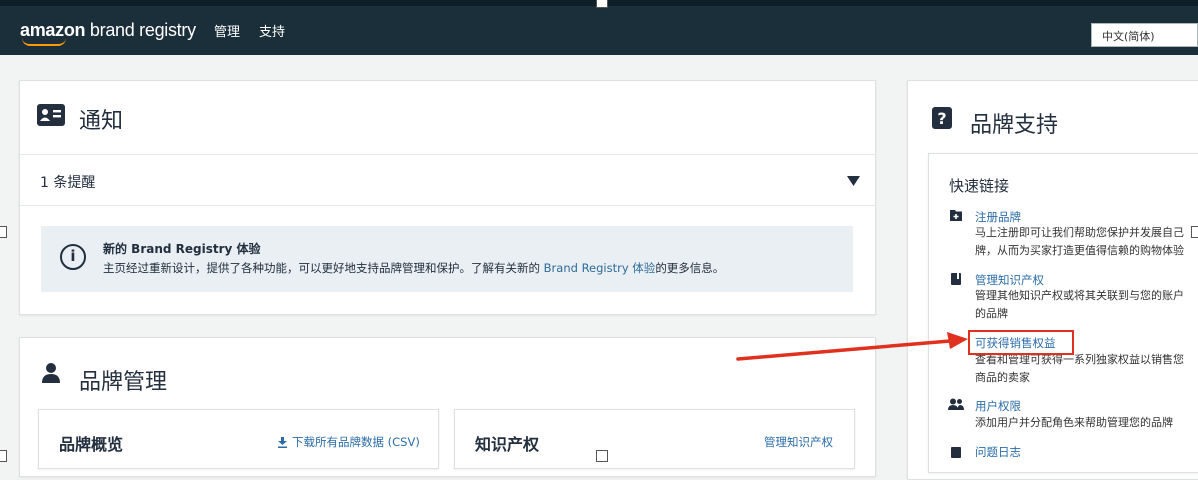 The height and width of the screenshot is (480, 1198). Describe the element at coordinates (51, 373) in the screenshot. I see `person-icon` at that location.